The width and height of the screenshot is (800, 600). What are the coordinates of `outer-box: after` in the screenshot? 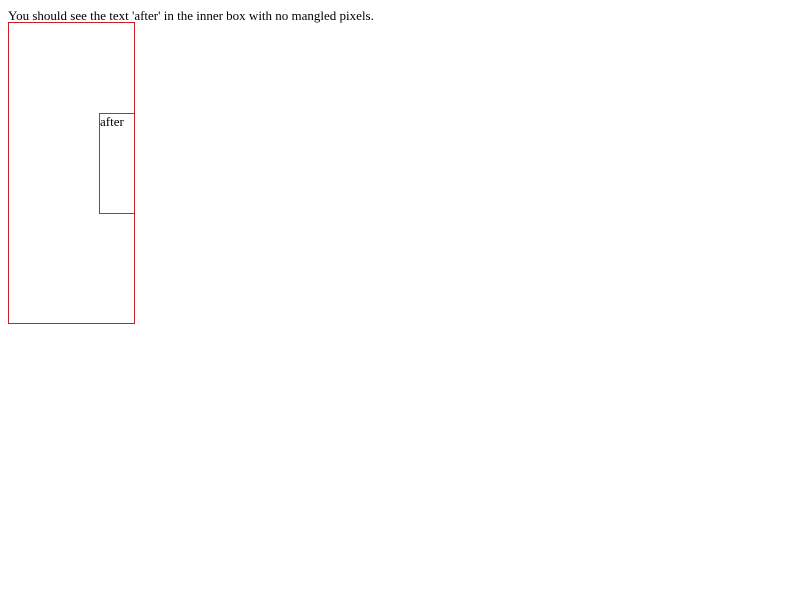 It's located at (71, 173).